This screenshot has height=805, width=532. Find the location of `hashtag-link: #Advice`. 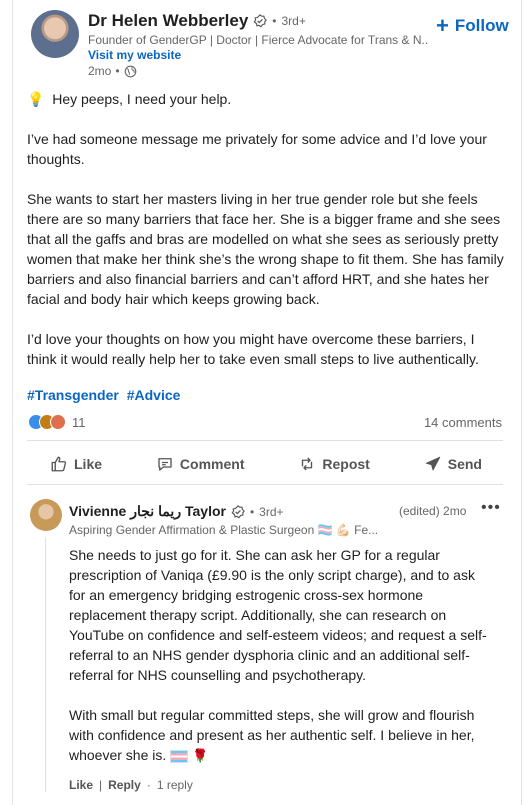

hashtag-link: #Advice is located at coordinates (154, 395).